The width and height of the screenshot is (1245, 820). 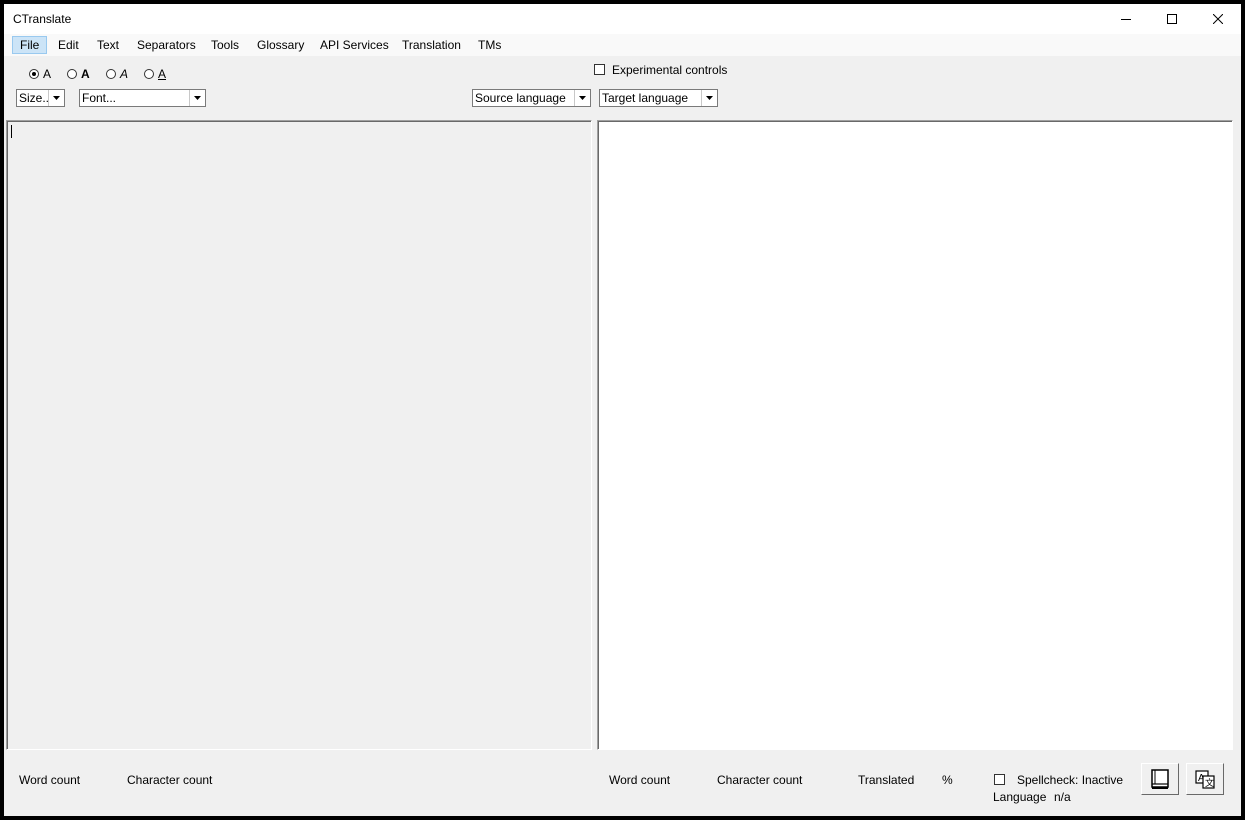 I want to click on experimental-controls-label: Experimental controls, so click(x=670, y=70).